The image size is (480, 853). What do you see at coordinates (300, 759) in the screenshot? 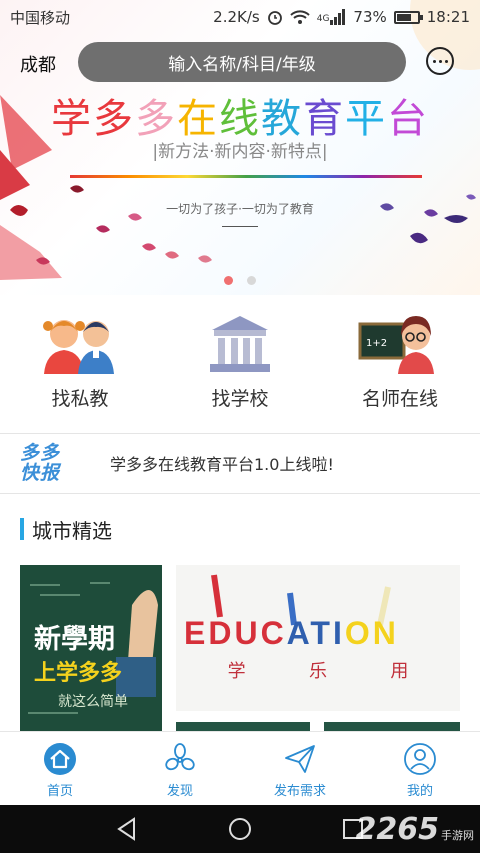
I see `send-icon` at bounding box center [300, 759].